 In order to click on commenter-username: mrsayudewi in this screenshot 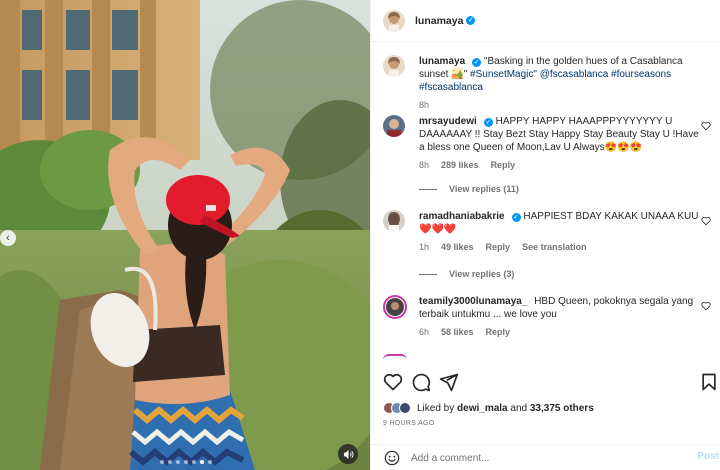, I will do `click(448, 121)`.